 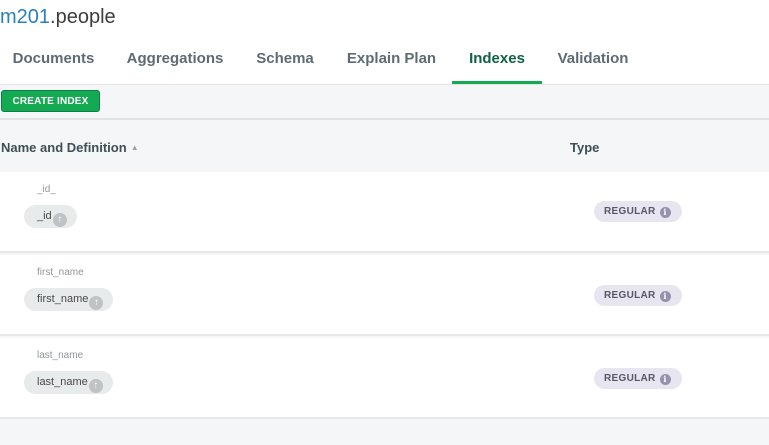 I want to click on type-column-header: Type, so click(x=584, y=147).